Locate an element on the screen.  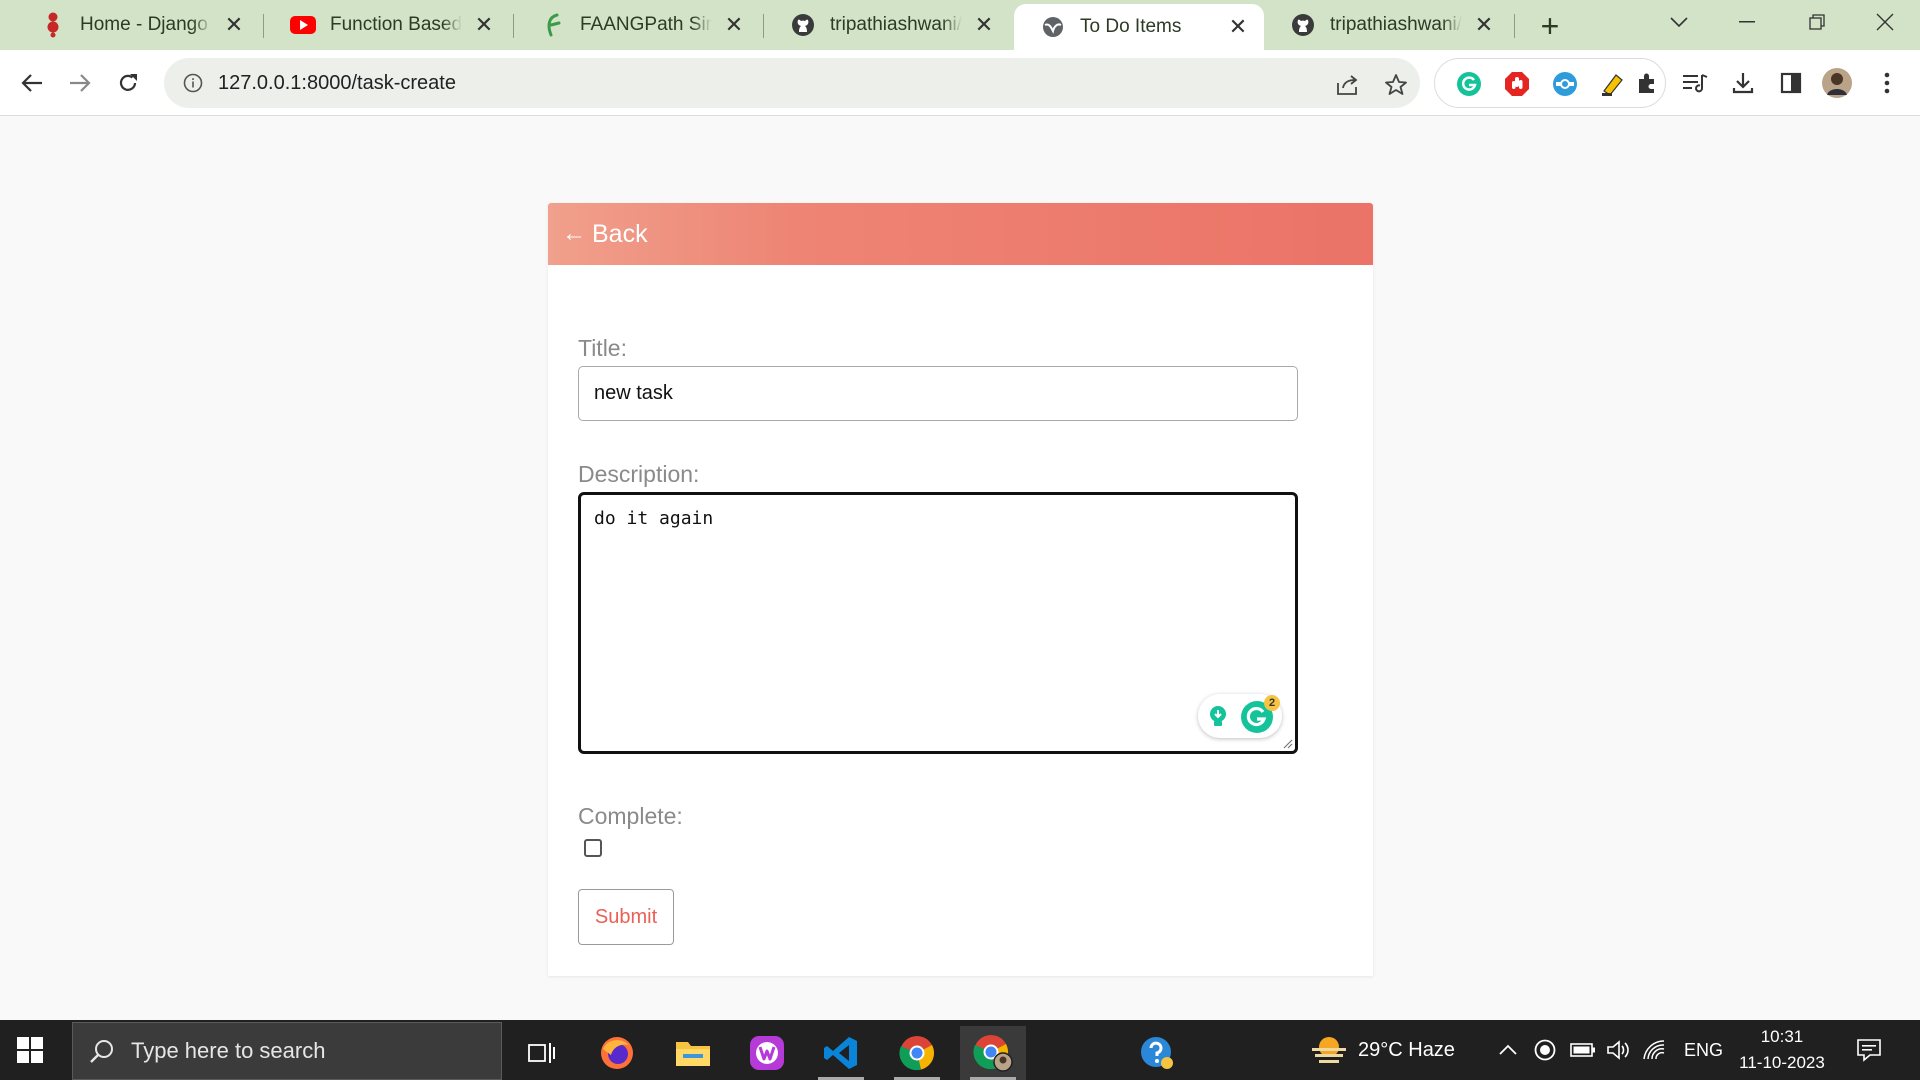
site-info-icon is located at coordinates (193, 83).